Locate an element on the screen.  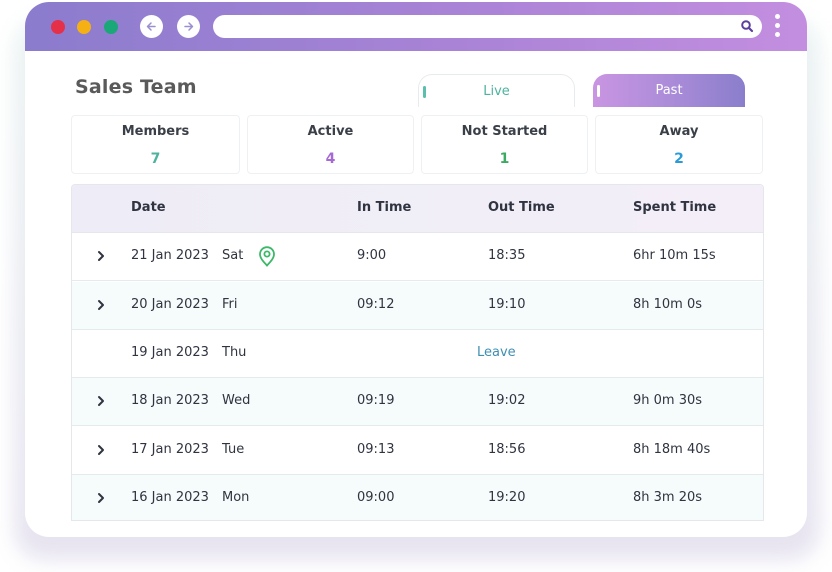
page-title: Sales Team is located at coordinates (136, 87).